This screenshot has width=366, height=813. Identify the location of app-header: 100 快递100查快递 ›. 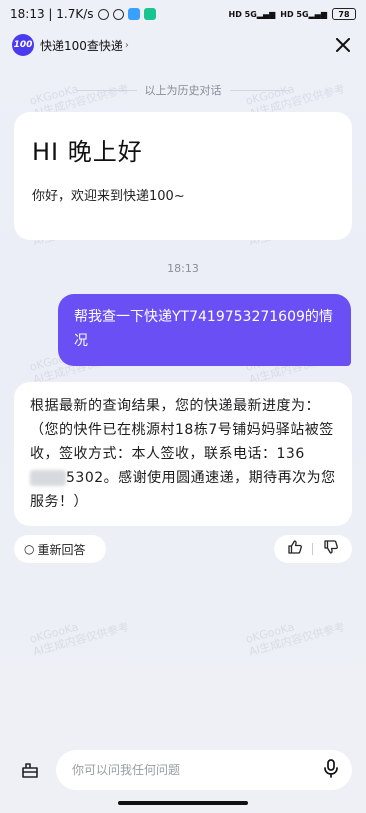
(183, 45).